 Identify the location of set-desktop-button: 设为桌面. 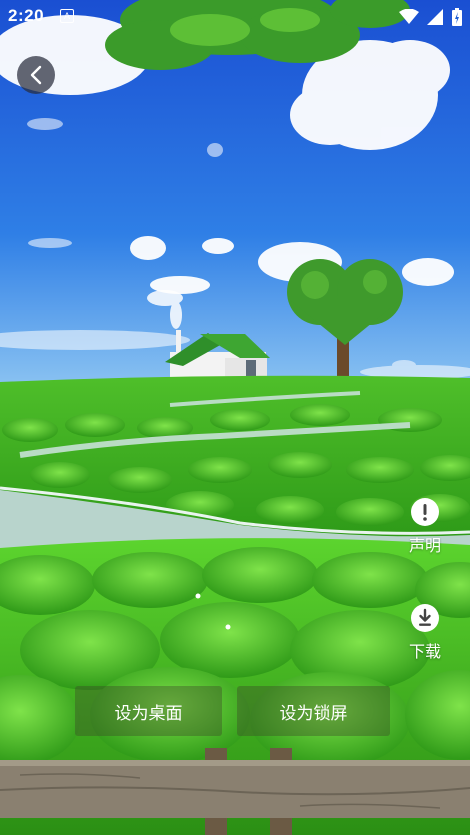
(148, 711).